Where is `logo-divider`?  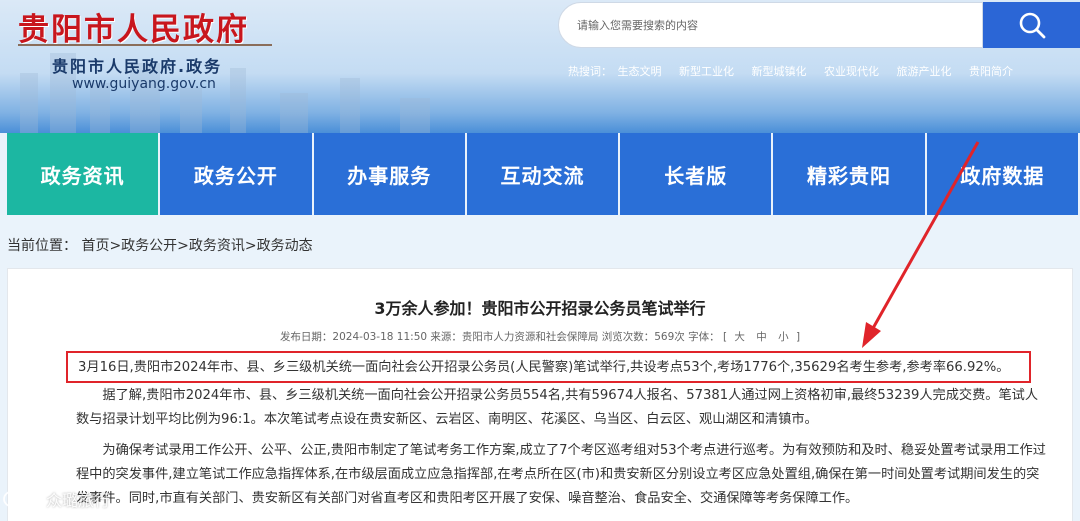
logo-divider is located at coordinates (145, 45).